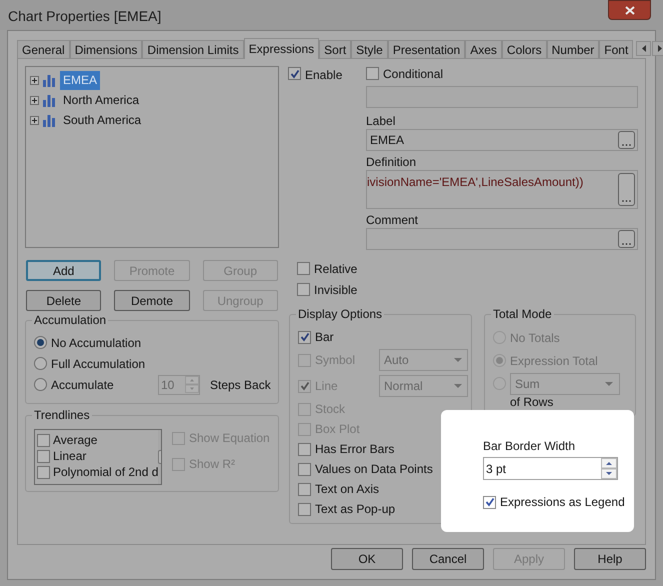 The height and width of the screenshot is (586, 663). Describe the element at coordinates (43, 49) in the screenshot. I see `tab: General` at that location.